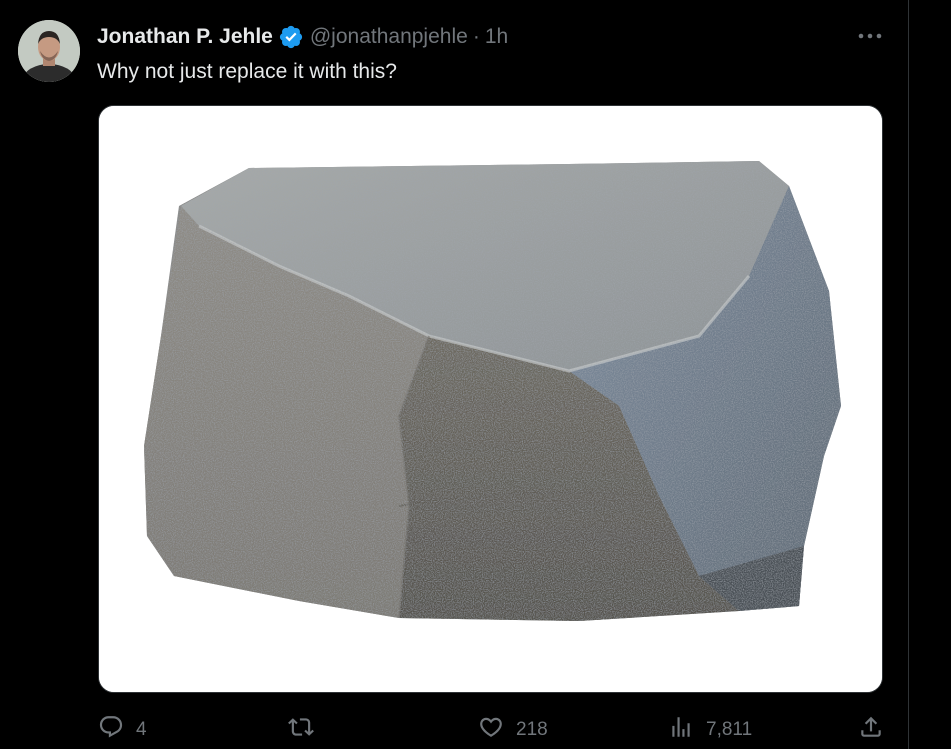 This screenshot has height=749, width=951. I want to click on reply-icon, so click(111, 730).